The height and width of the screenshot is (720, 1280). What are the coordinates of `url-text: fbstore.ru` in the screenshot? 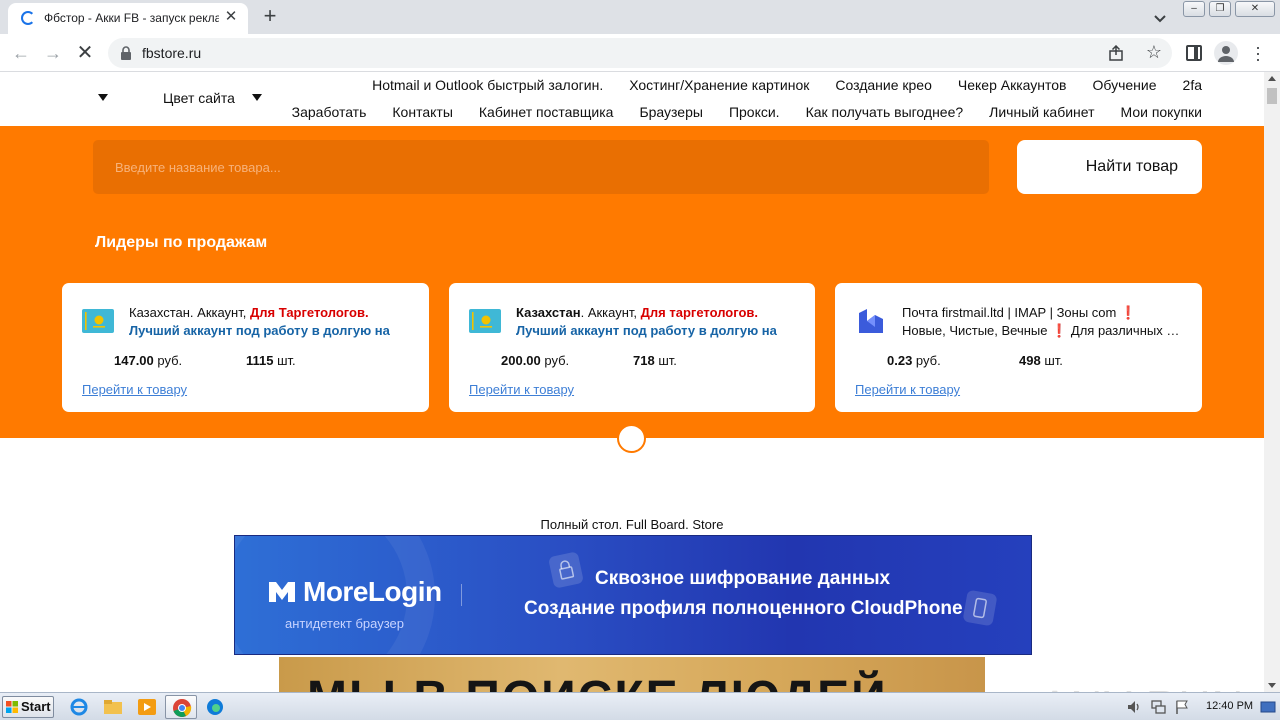 It's located at (171, 53).